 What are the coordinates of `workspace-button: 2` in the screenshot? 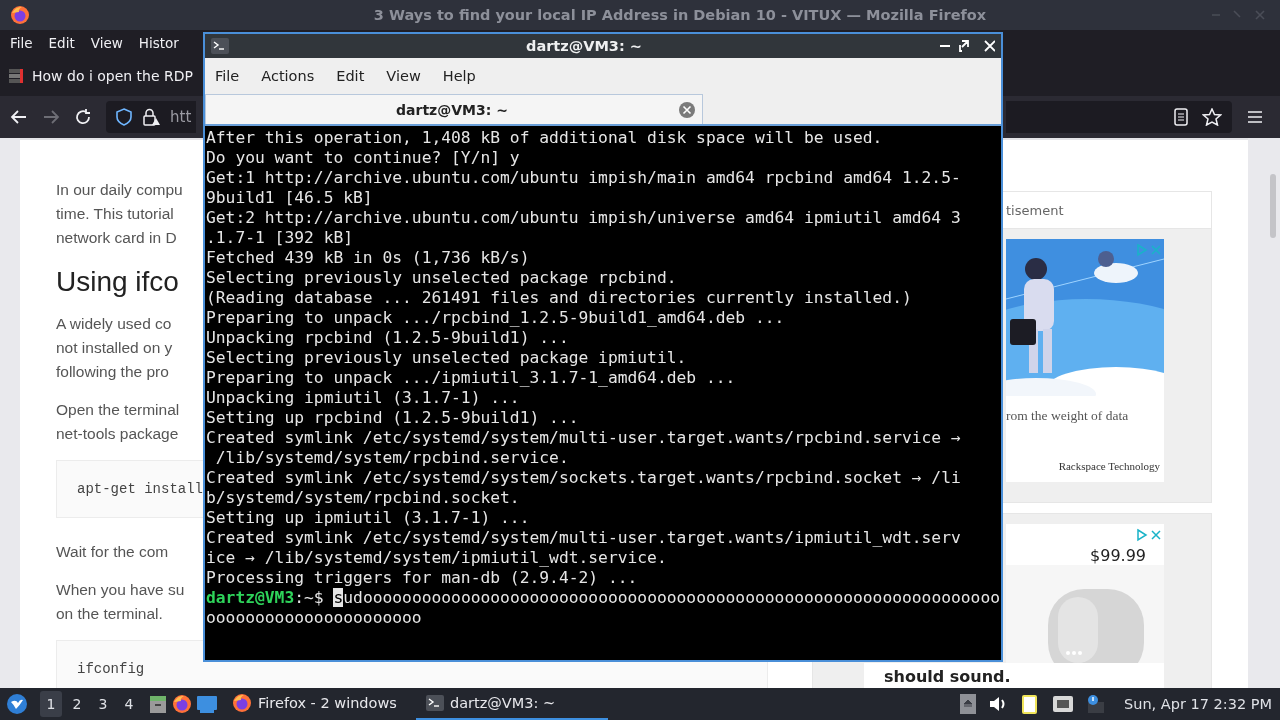 It's located at (77, 704).